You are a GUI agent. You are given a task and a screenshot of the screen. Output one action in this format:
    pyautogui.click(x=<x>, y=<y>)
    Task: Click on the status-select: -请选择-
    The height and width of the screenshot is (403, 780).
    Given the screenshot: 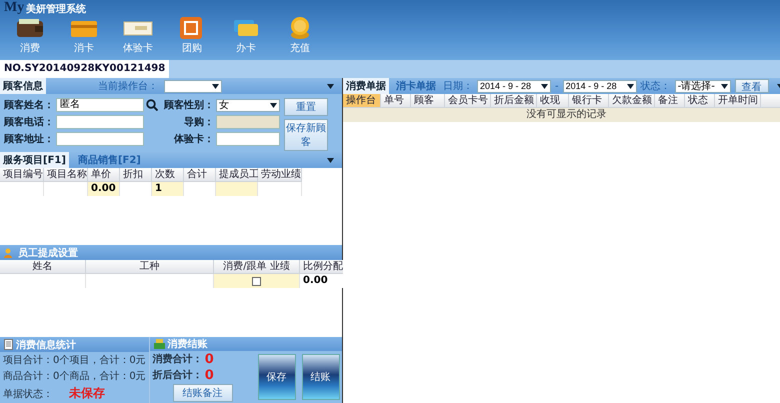 What is the action you would take?
    pyautogui.click(x=702, y=86)
    